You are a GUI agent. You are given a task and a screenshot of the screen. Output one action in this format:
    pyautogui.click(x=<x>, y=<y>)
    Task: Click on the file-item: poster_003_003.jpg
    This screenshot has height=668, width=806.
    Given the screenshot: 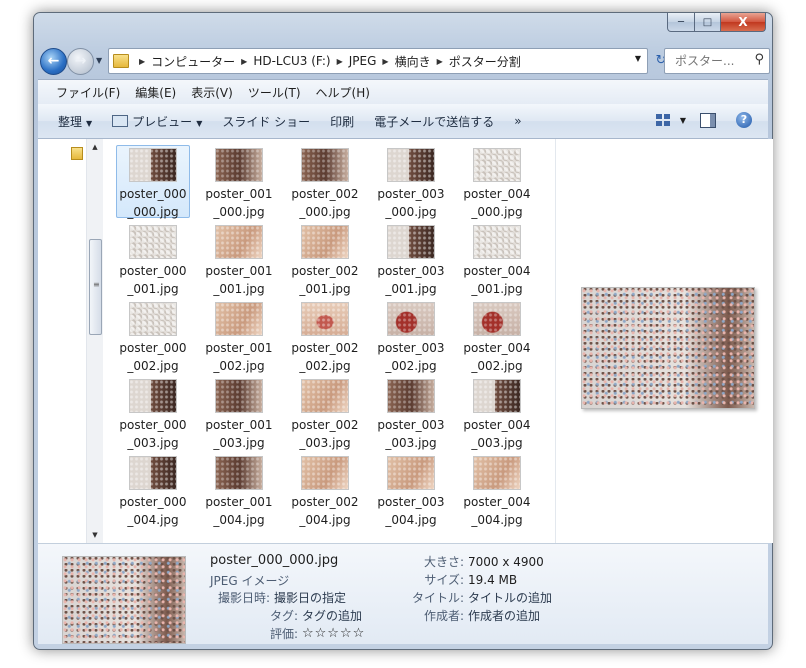 What is the action you would take?
    pyautogui.click(x=411, y=413)
    